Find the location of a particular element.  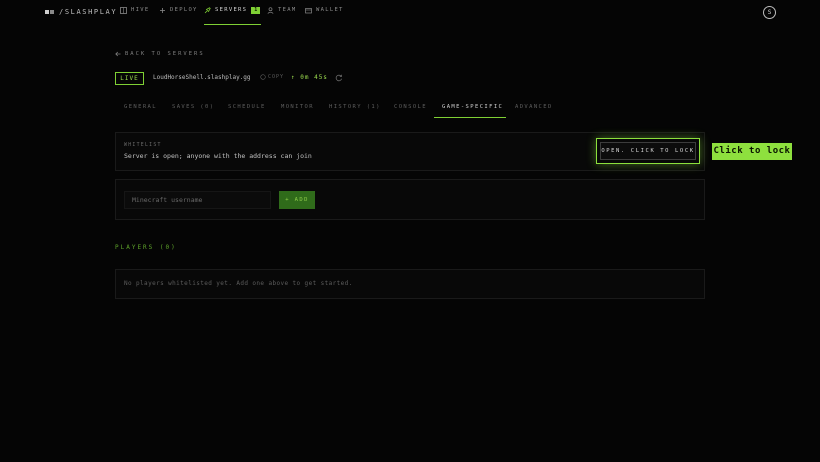

tooltip: Click to lock is located at coordinates (752, 151).